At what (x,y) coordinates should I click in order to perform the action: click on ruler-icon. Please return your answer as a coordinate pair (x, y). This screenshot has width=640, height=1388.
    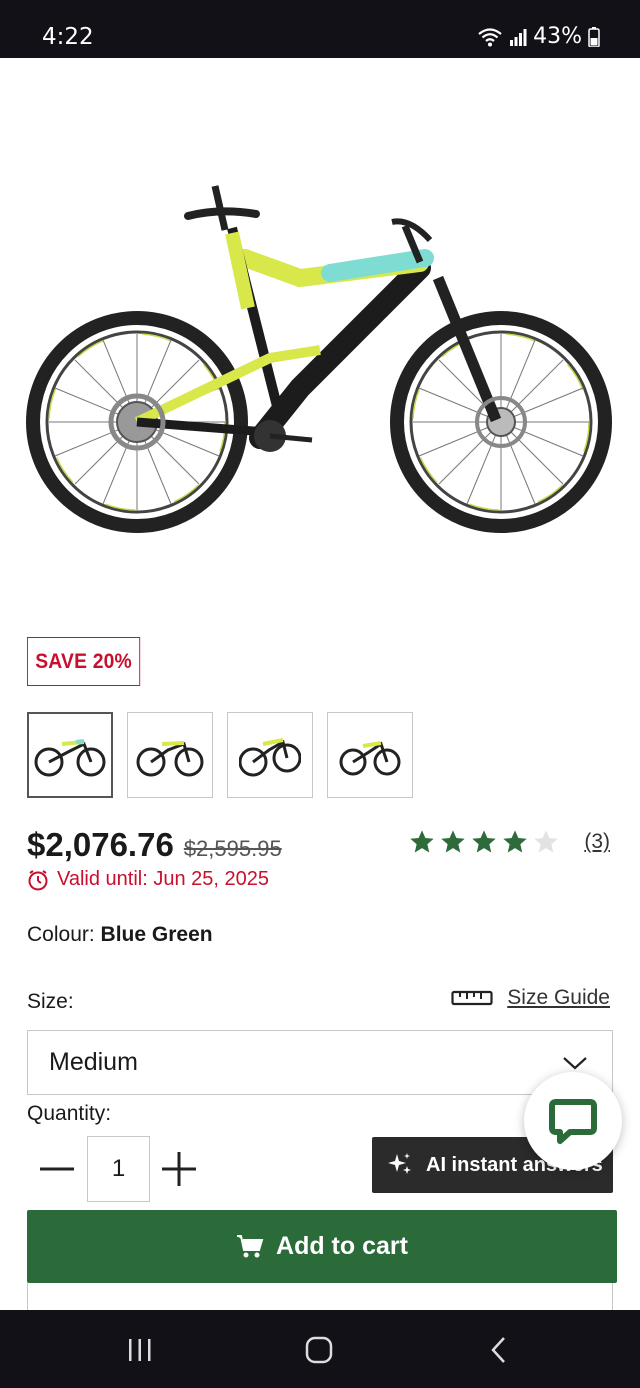
    Looking at the image, I should click on (472, 998).